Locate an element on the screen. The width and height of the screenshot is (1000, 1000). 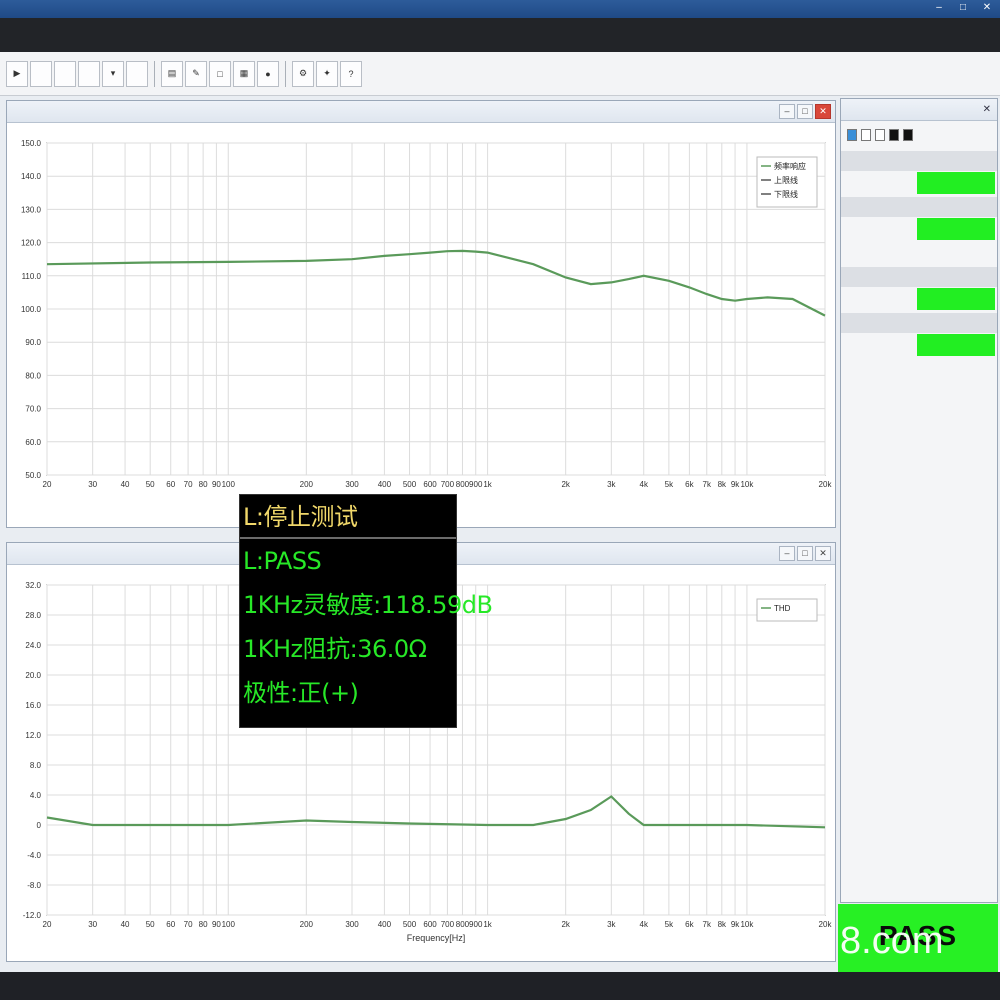
y-tick-label: 110.0 is located at coordinates (32, 276).